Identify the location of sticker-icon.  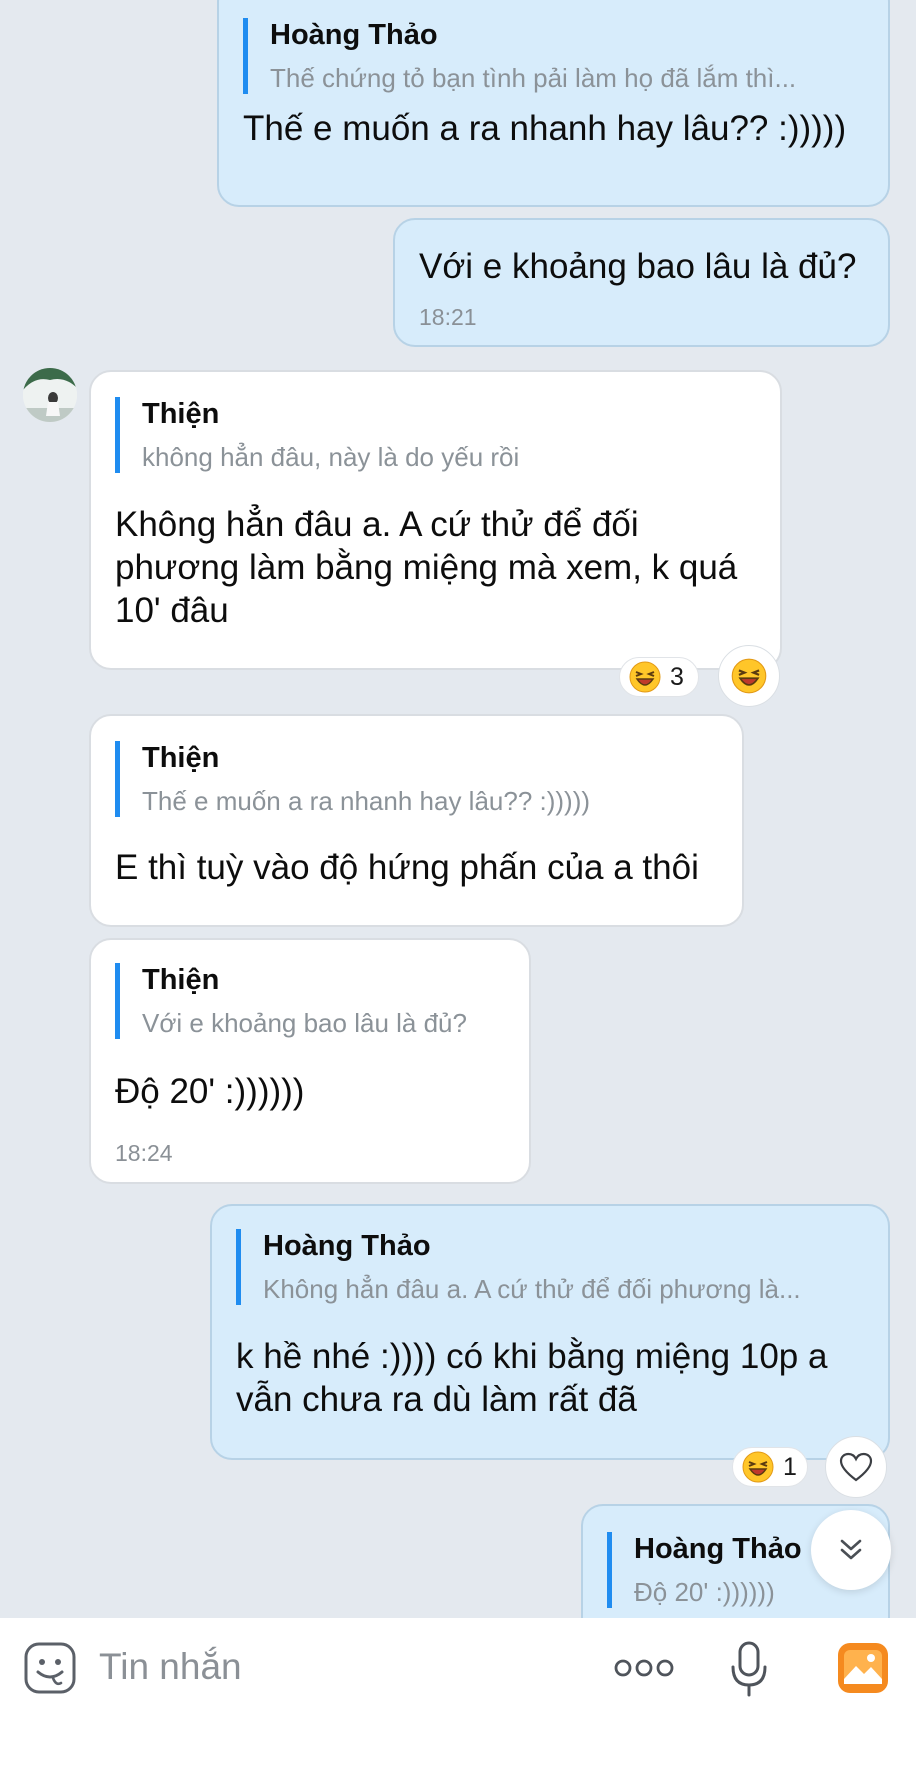
(50, 1668).